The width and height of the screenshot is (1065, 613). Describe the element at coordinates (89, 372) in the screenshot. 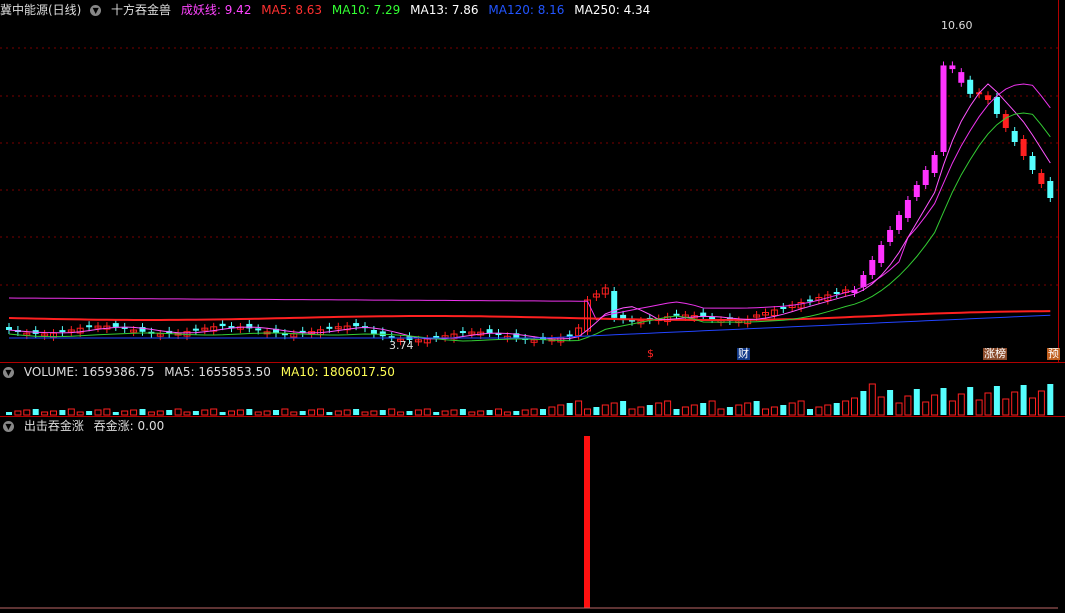

I see `volume-value: VOLUME: 1659386.75` at that location.